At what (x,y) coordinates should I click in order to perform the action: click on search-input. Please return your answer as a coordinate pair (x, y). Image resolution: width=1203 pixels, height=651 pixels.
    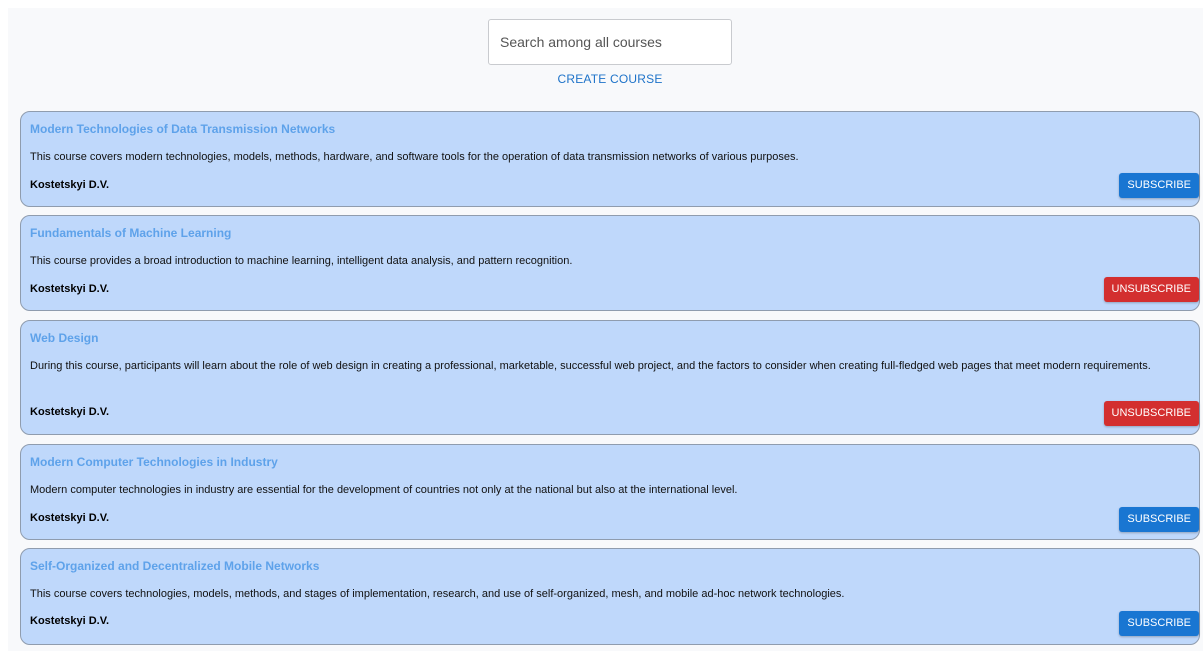
    Looking at the image, I should click on (610, 42).